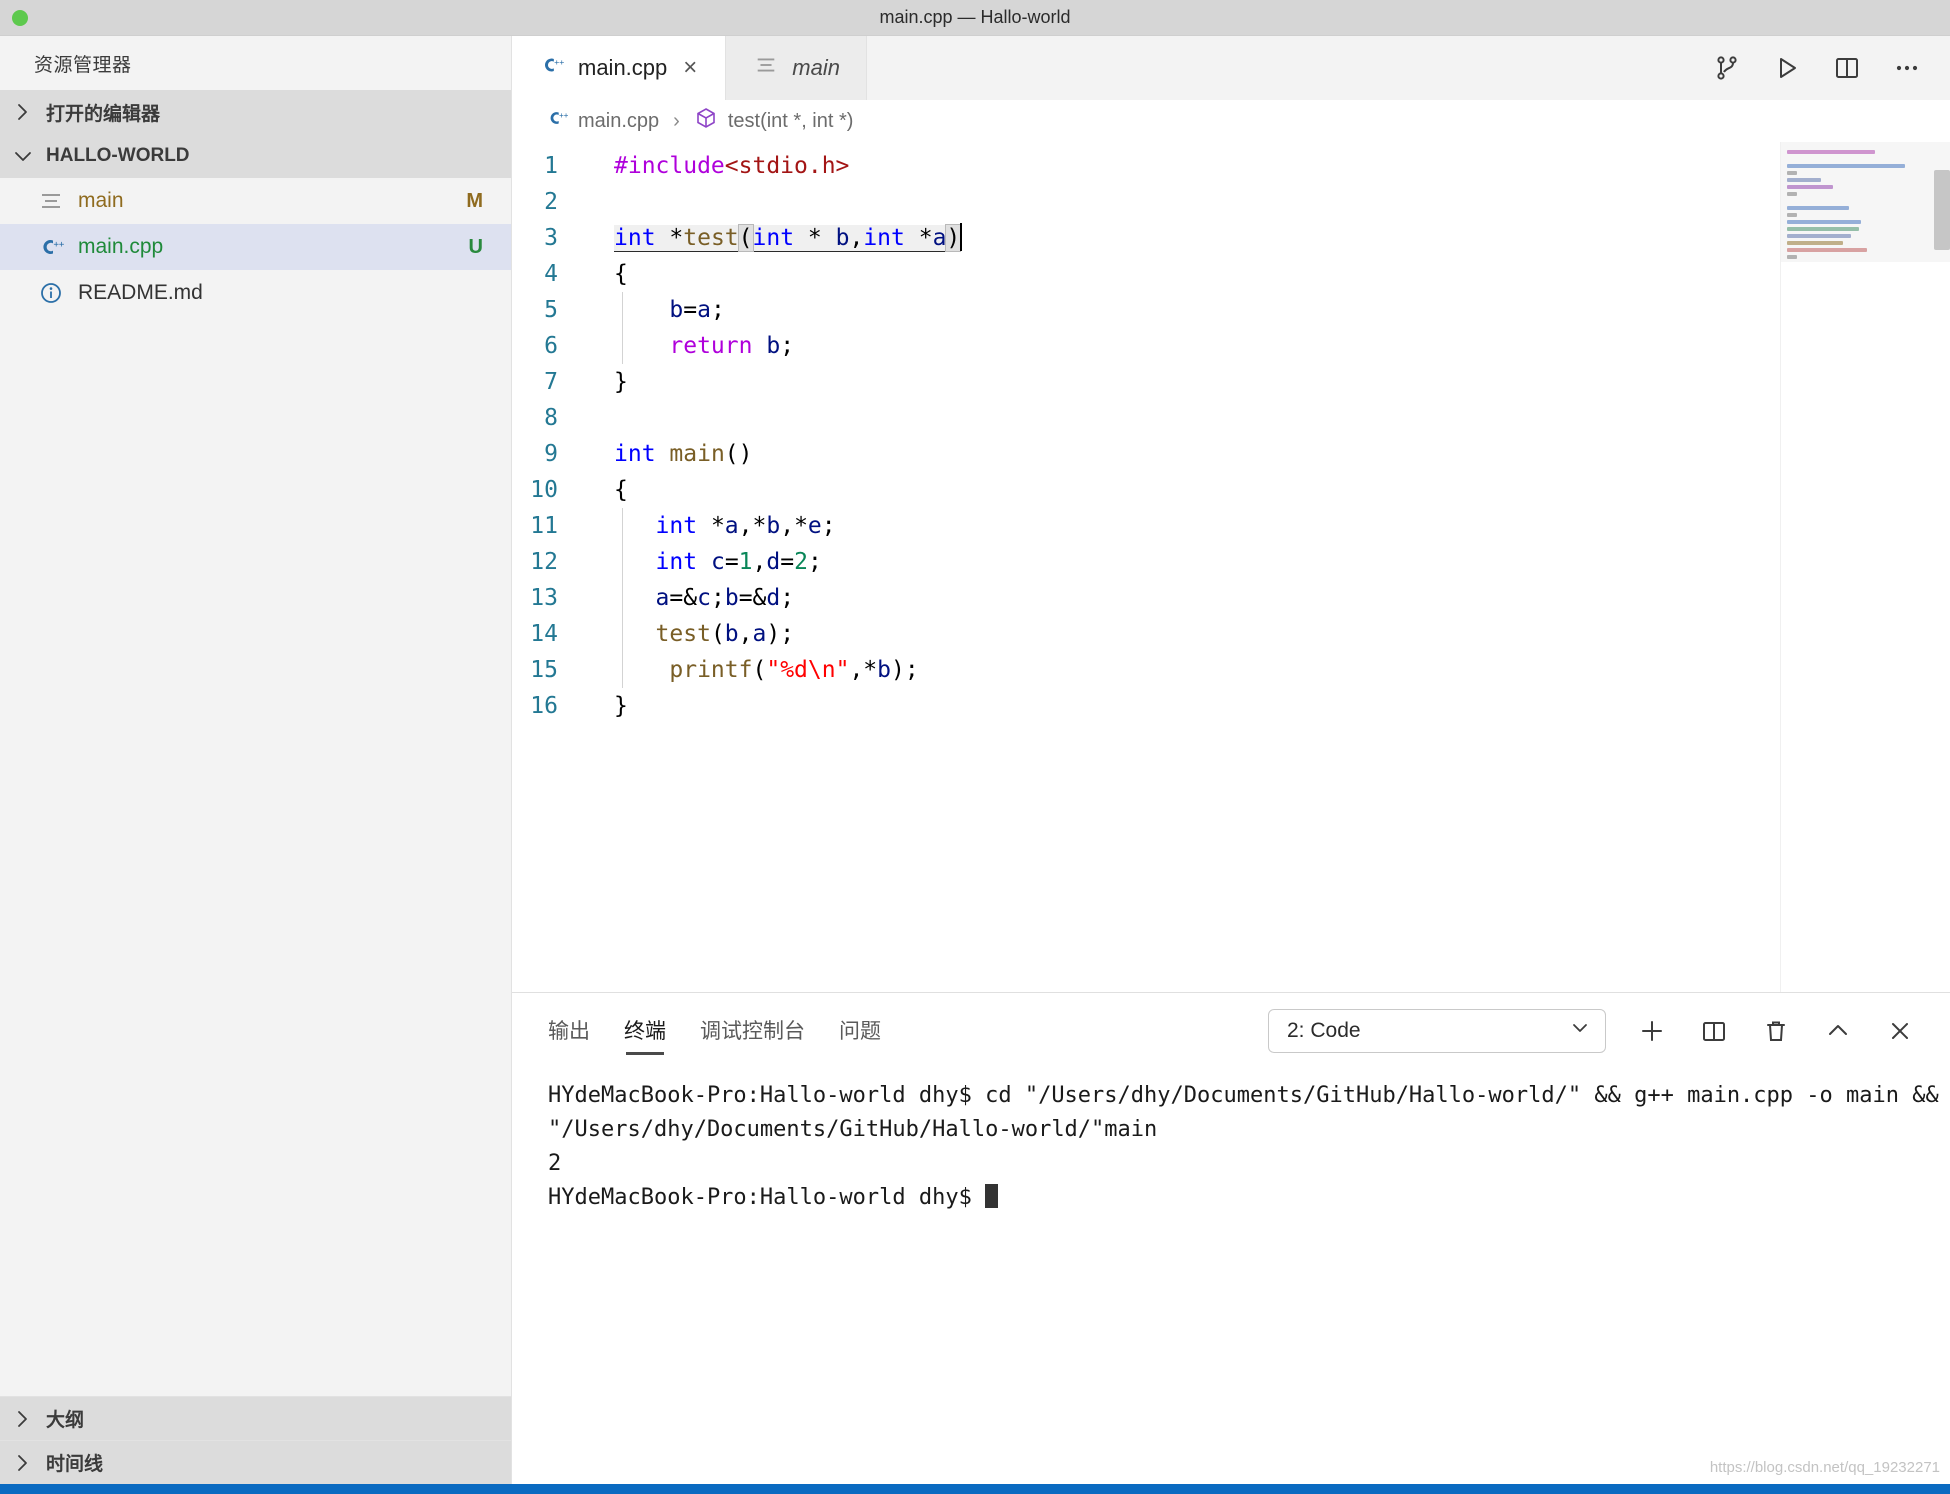 The width and height of the screenshot is (1950, 1494). I want to click on sidebar-section-timeline: 时间线, so click(255, 1462).